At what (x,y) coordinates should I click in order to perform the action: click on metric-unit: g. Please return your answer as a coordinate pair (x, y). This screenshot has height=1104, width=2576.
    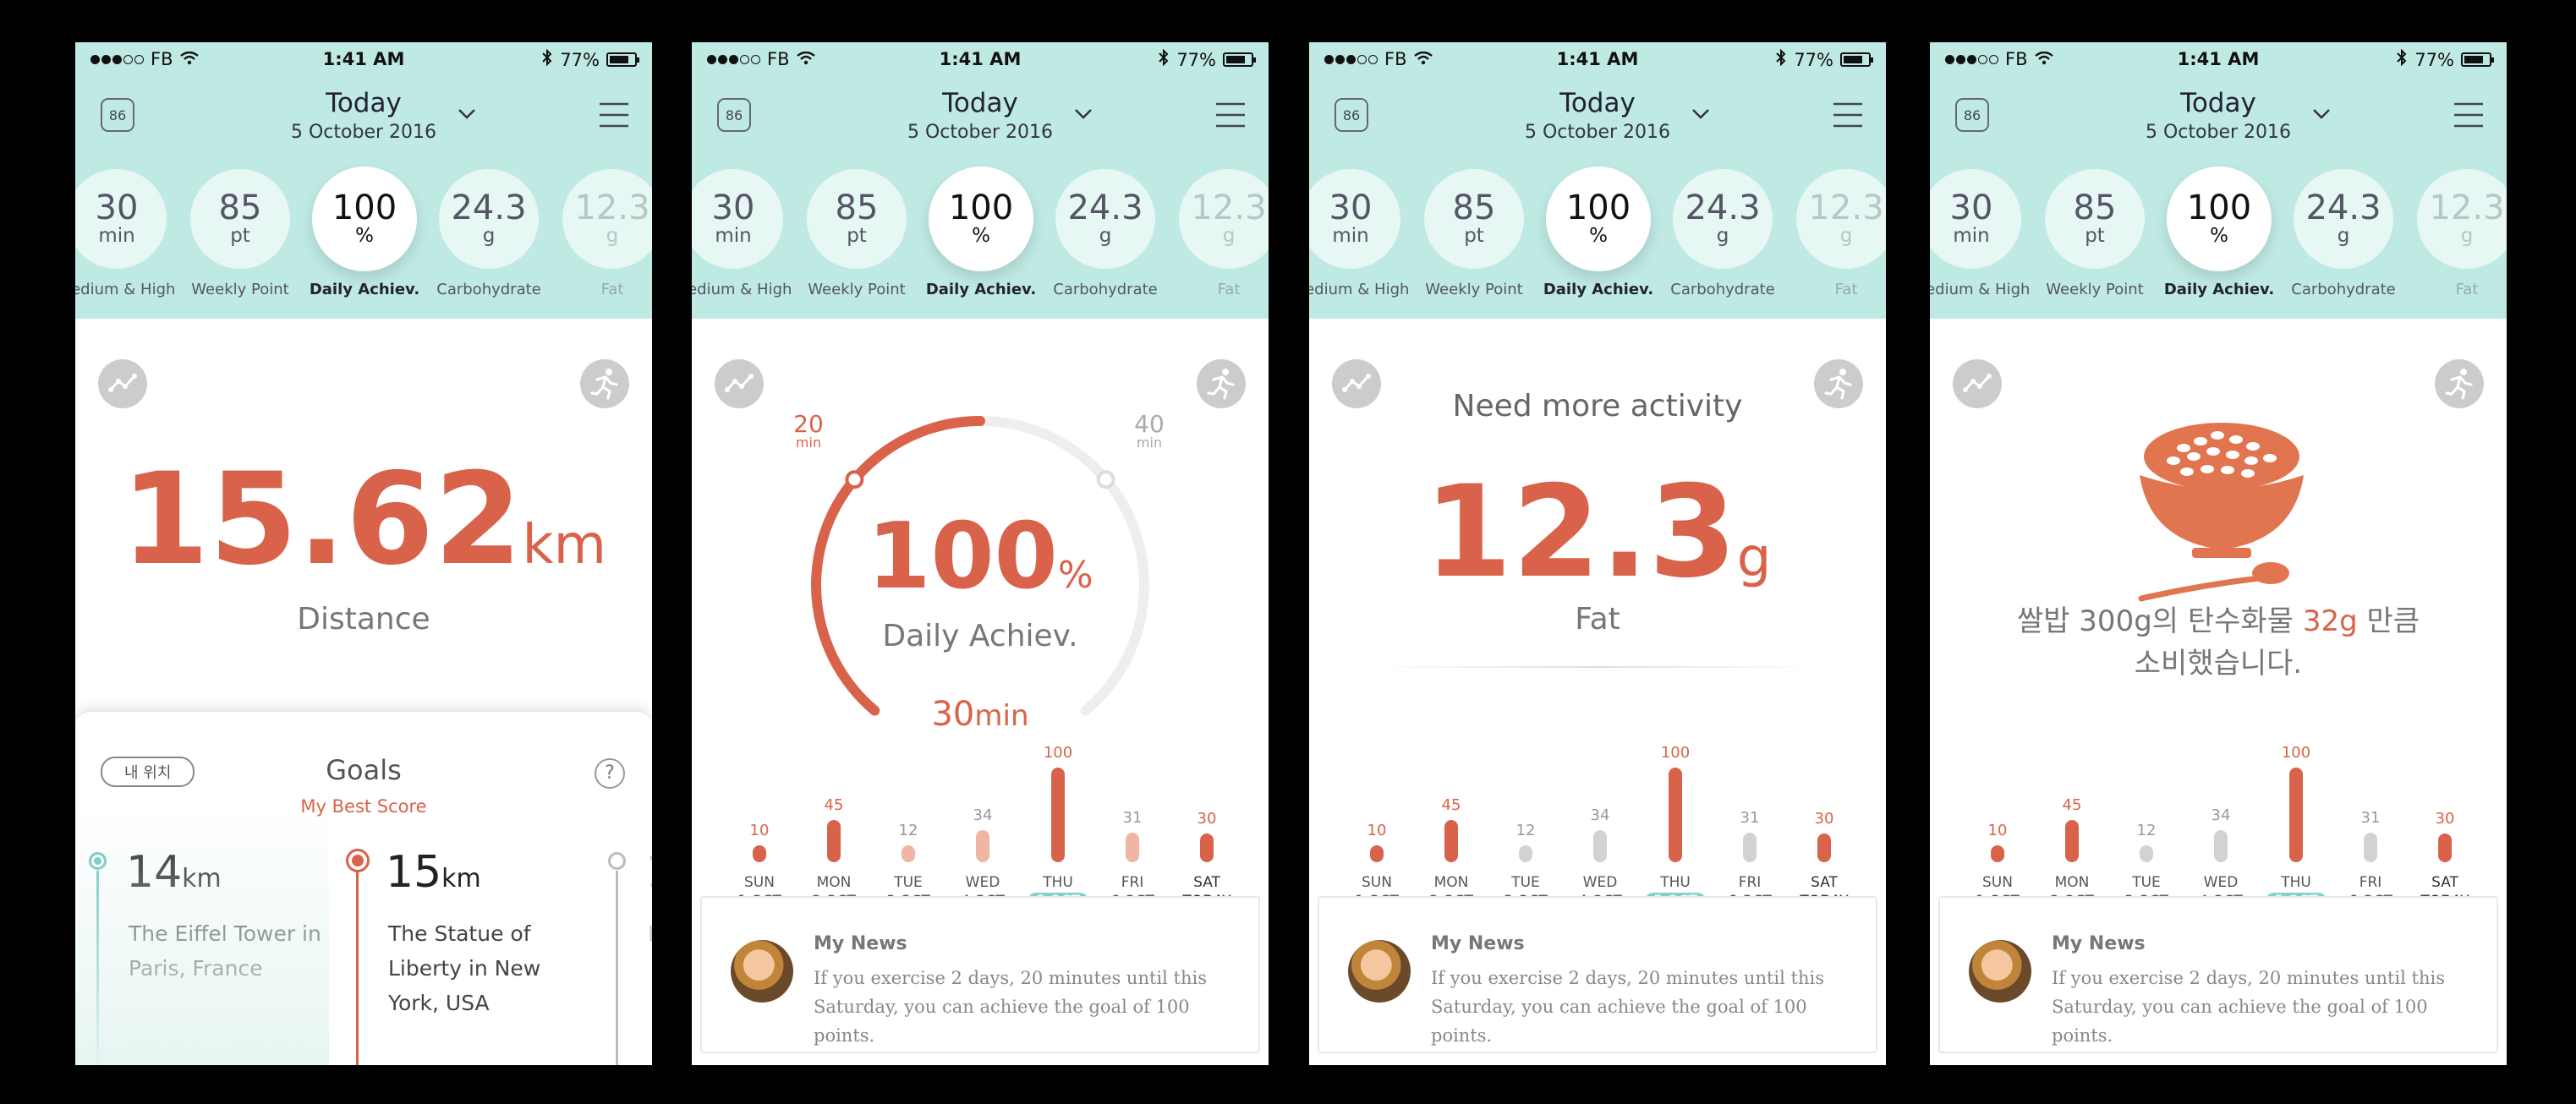
    Looking at the image, I should click on (2343, 236).